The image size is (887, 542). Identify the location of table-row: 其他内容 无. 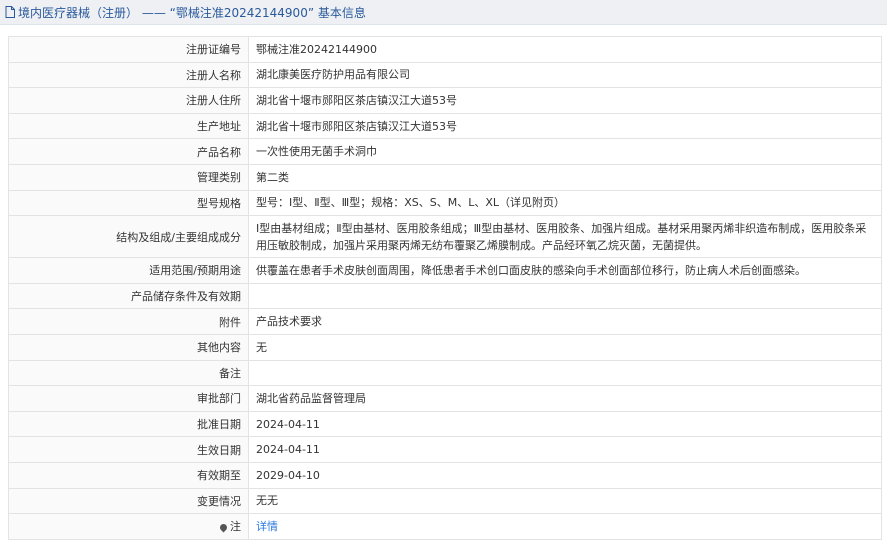
(445, 347).